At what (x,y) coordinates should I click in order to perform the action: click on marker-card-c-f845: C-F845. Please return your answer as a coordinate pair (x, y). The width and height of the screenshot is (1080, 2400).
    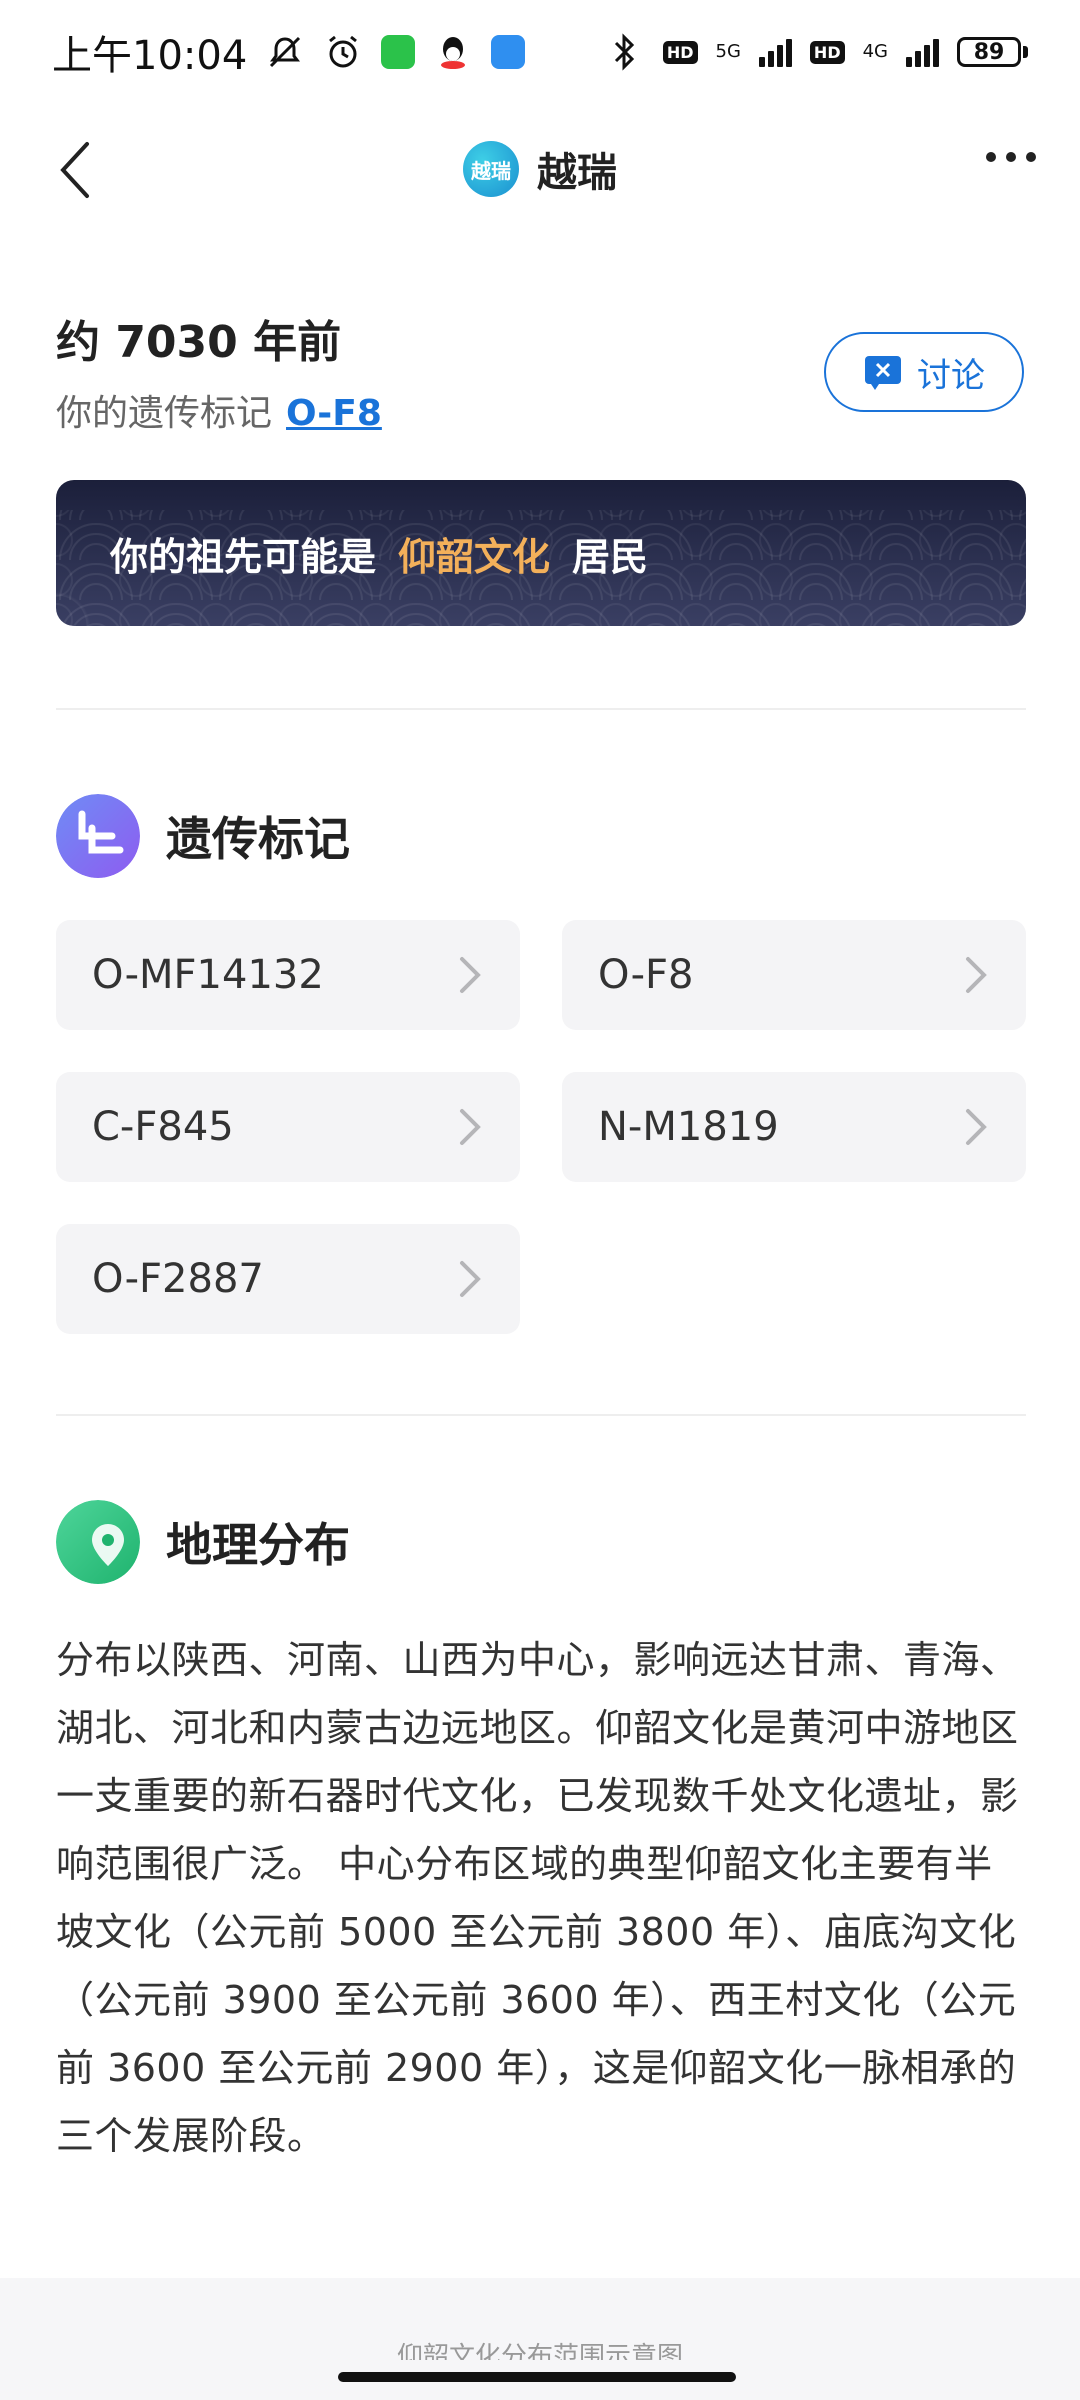
    Looking at the image, I should click on (288, 1127).